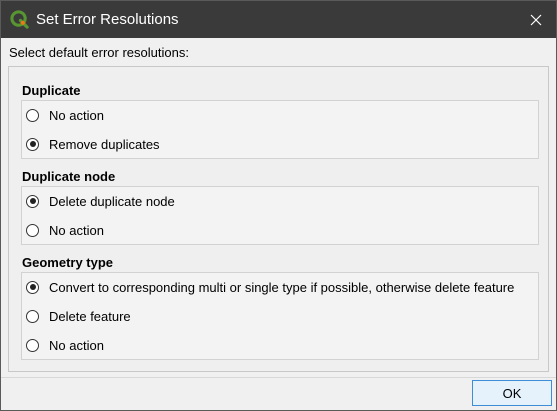 This screenshot has width=557, height=411. I want to click on group-title-geometry-type: Geometry type, so click(68, 262).